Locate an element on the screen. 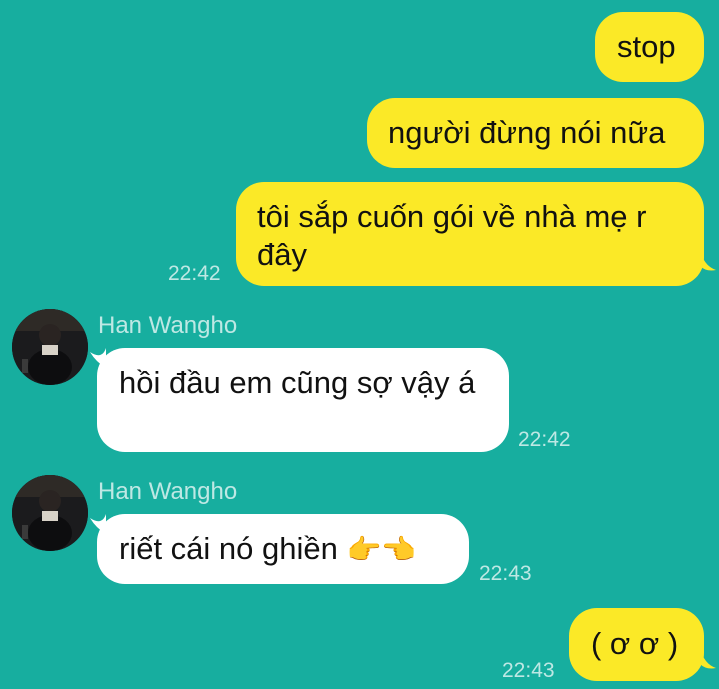  incoming-message: hồi đầu em cũng sợ vậy á is located at coordinates (303, 400).